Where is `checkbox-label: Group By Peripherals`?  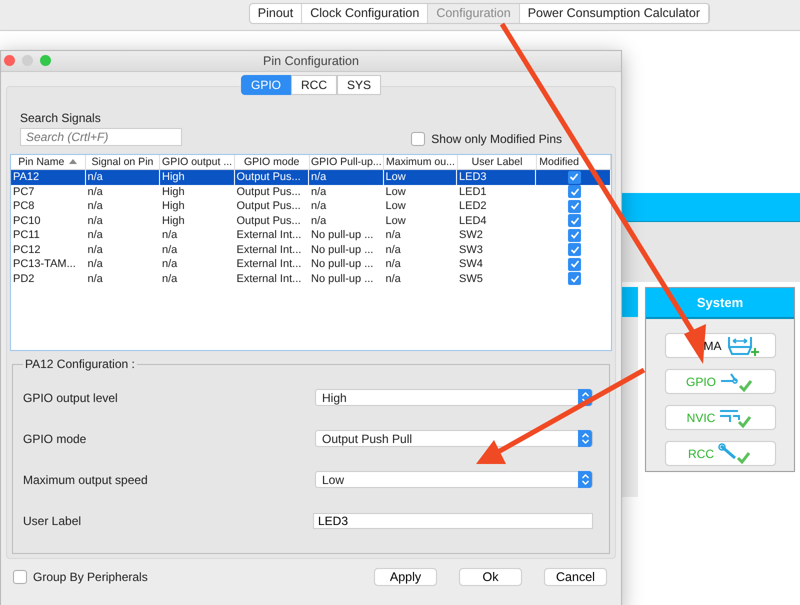 checkbox-label: Group By Peripherals is located at coordinates (90, 577).